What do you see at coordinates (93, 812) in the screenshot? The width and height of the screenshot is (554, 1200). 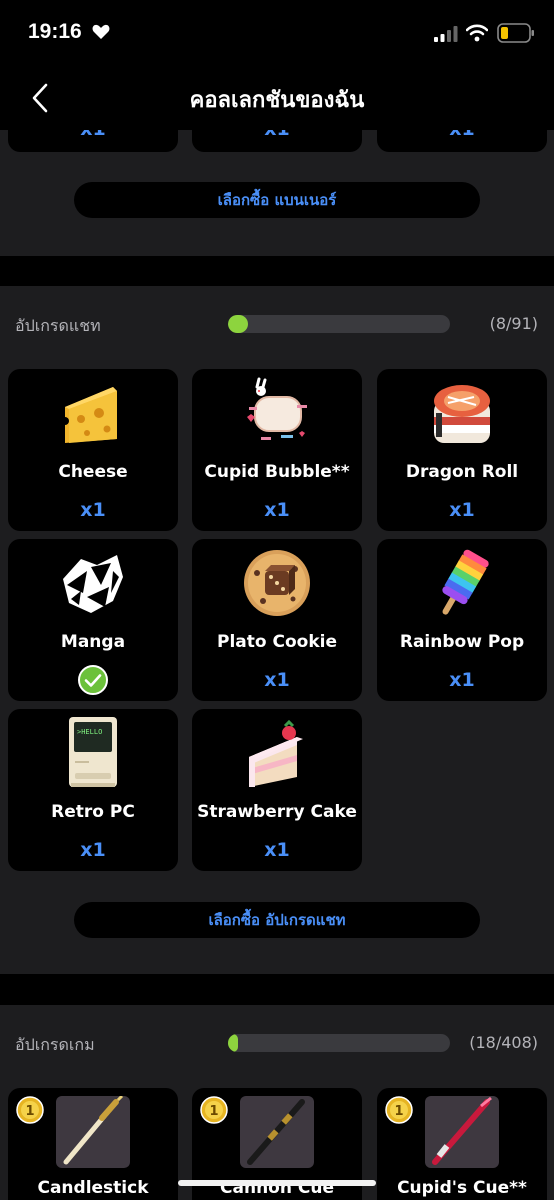 I see `item-name: Retro PC` at bounding box center [93, 812].